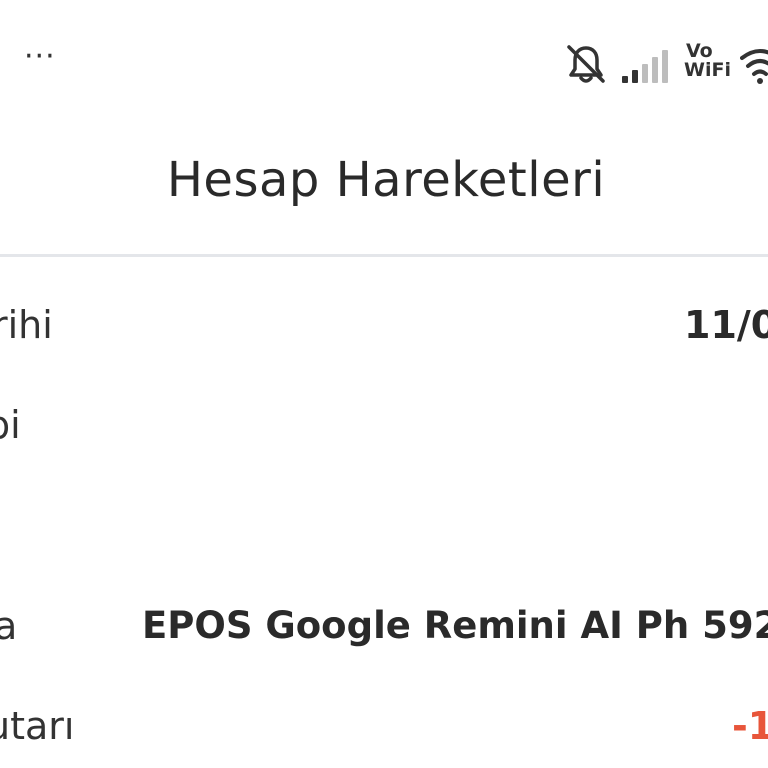 The height and width of the screenshot is (768, 768). What do you see at coordinates (10, 425) in the screenshot?
I see `transaction-type-label: bi` at bounding box center [10, 425].